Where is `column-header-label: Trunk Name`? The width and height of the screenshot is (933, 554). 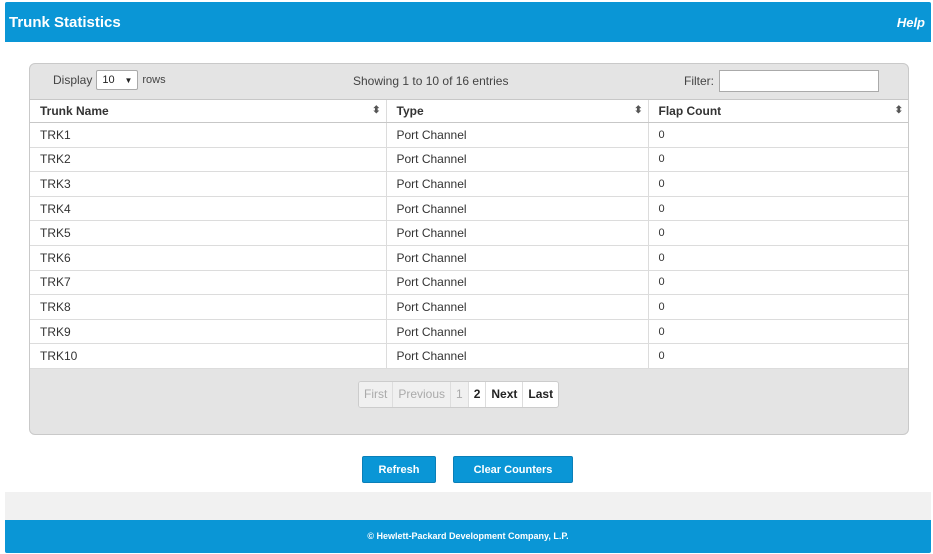
column-header-label: Trunk Name is located at coordinates (74, 111).